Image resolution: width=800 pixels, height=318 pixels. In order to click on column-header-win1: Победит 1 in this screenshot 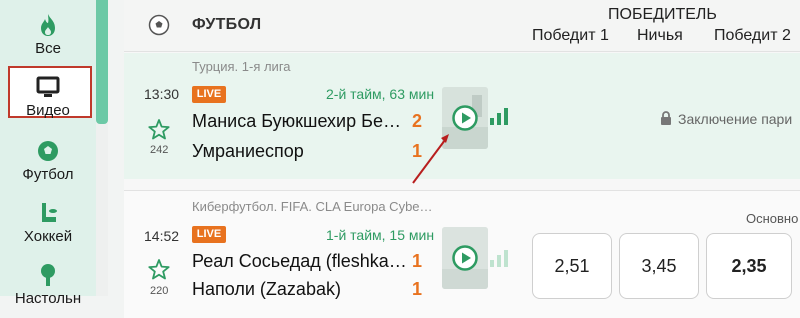, I will do `click(570, 35)`.